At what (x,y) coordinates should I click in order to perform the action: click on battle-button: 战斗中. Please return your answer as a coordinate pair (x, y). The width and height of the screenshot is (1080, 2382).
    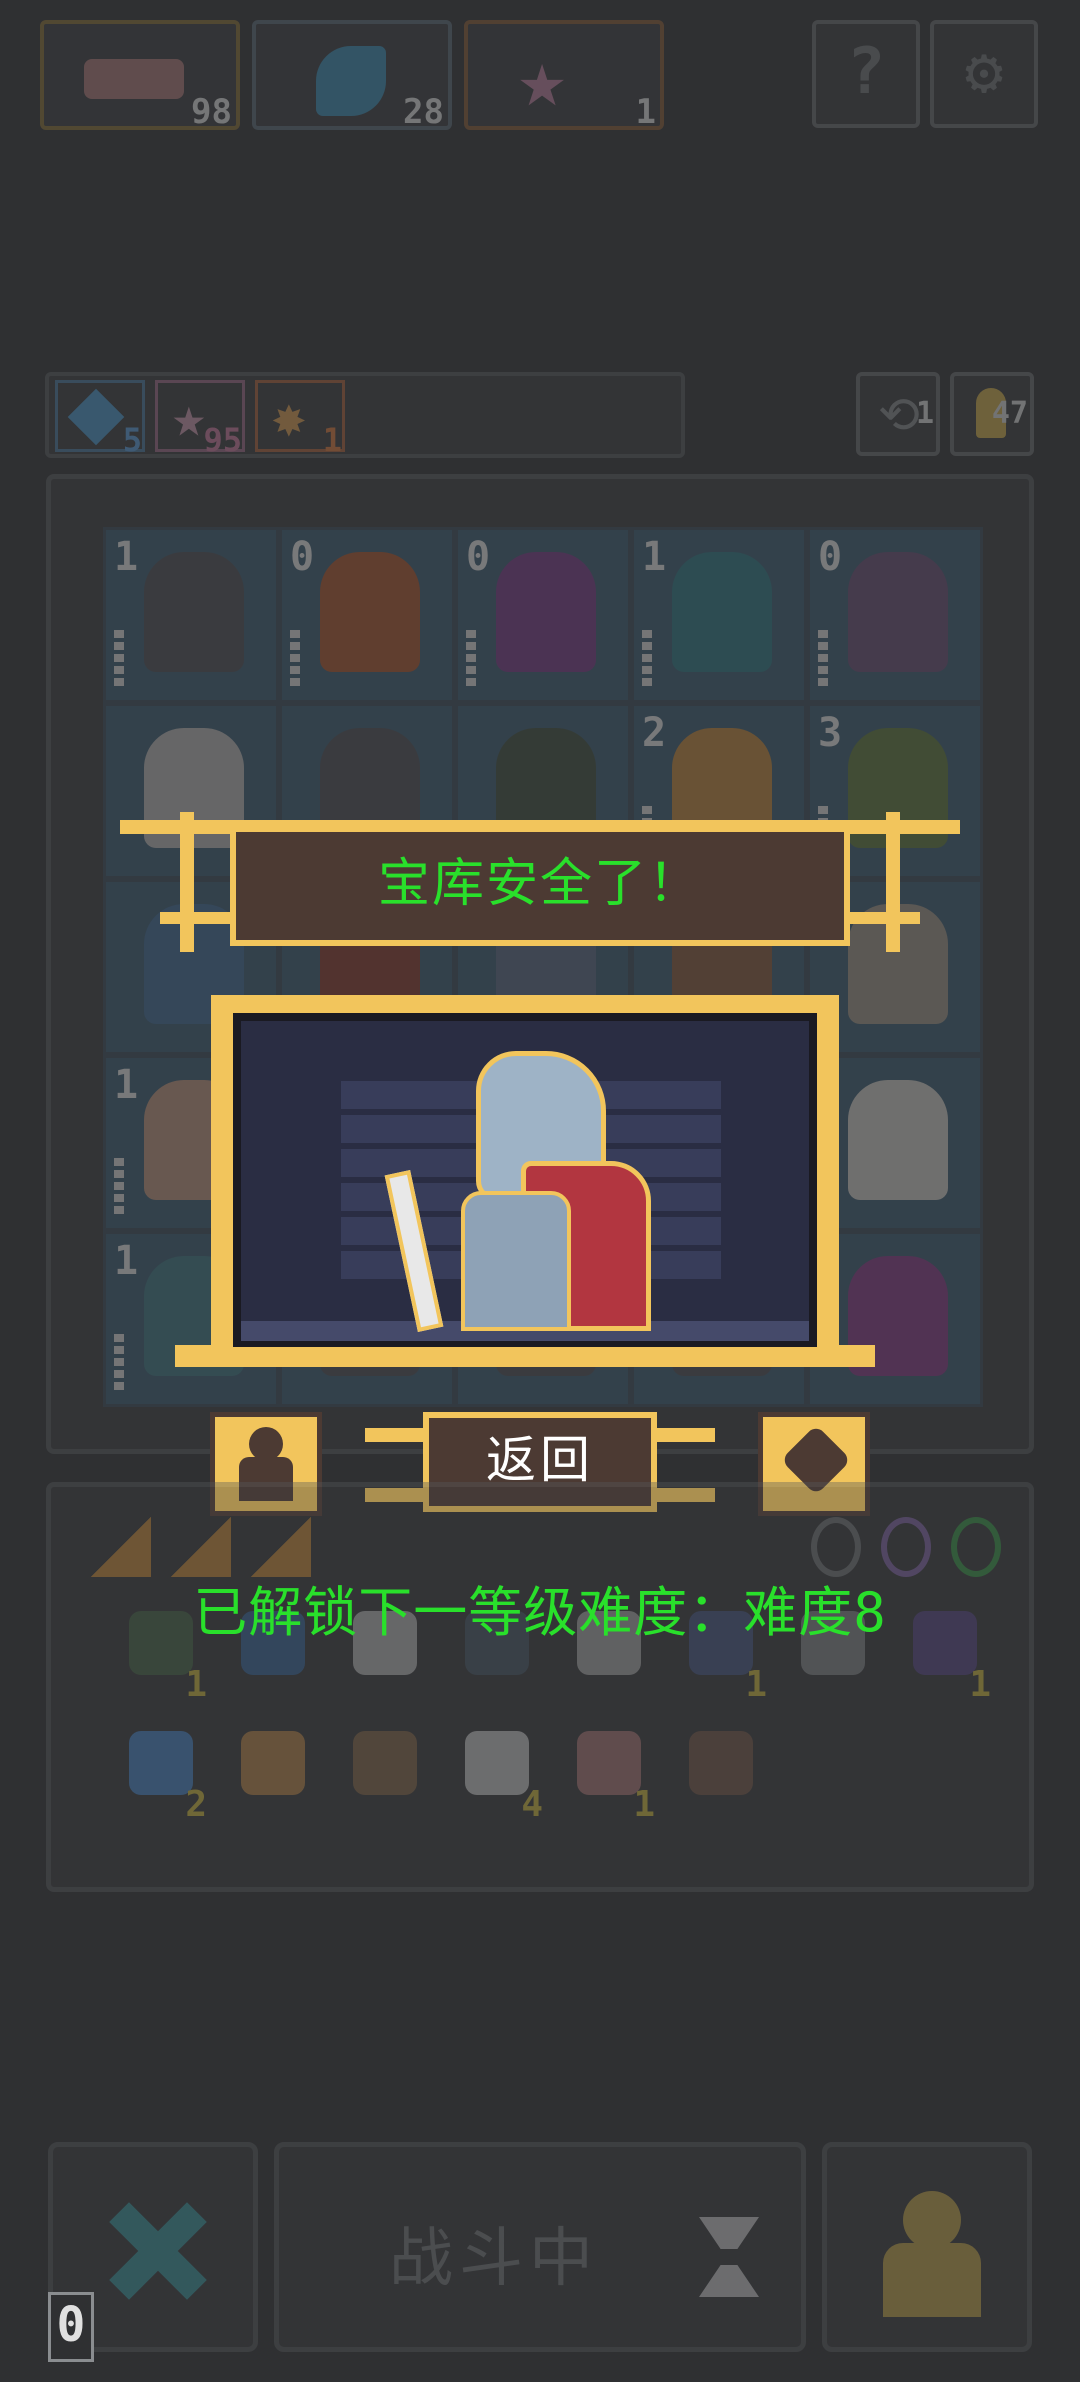
    Looking at the image, I should click on (540, 2247).